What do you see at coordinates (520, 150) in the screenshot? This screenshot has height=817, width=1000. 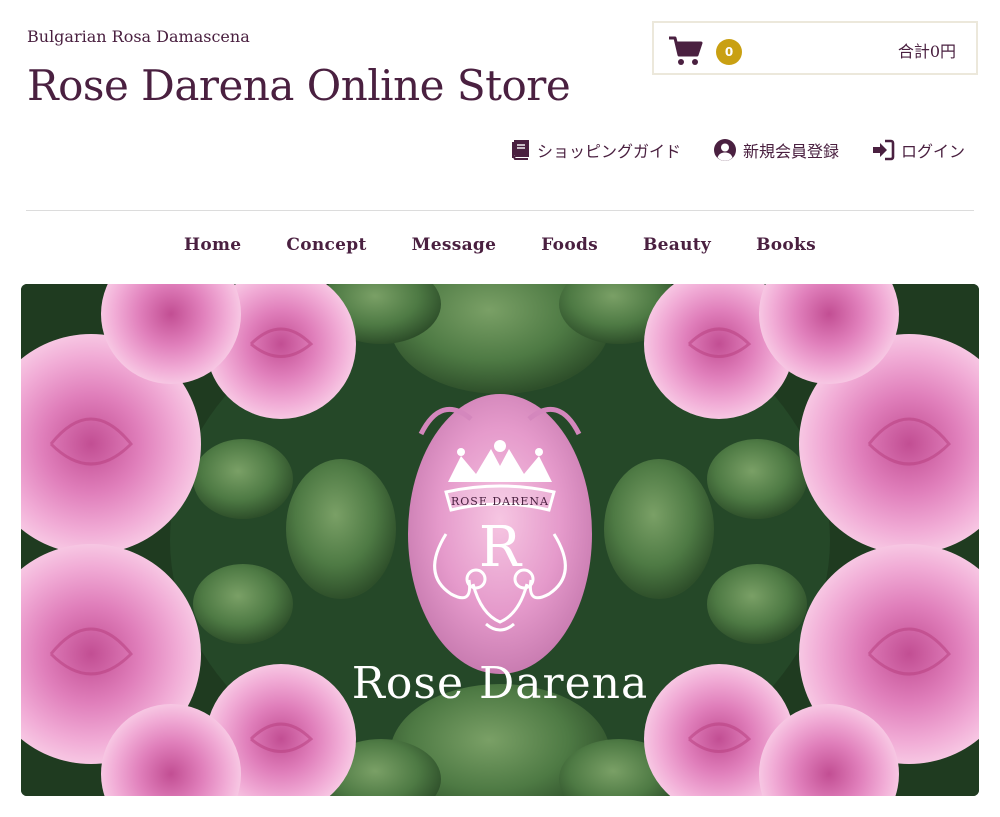 I see `book-icon` at bounding box center [520, 150].